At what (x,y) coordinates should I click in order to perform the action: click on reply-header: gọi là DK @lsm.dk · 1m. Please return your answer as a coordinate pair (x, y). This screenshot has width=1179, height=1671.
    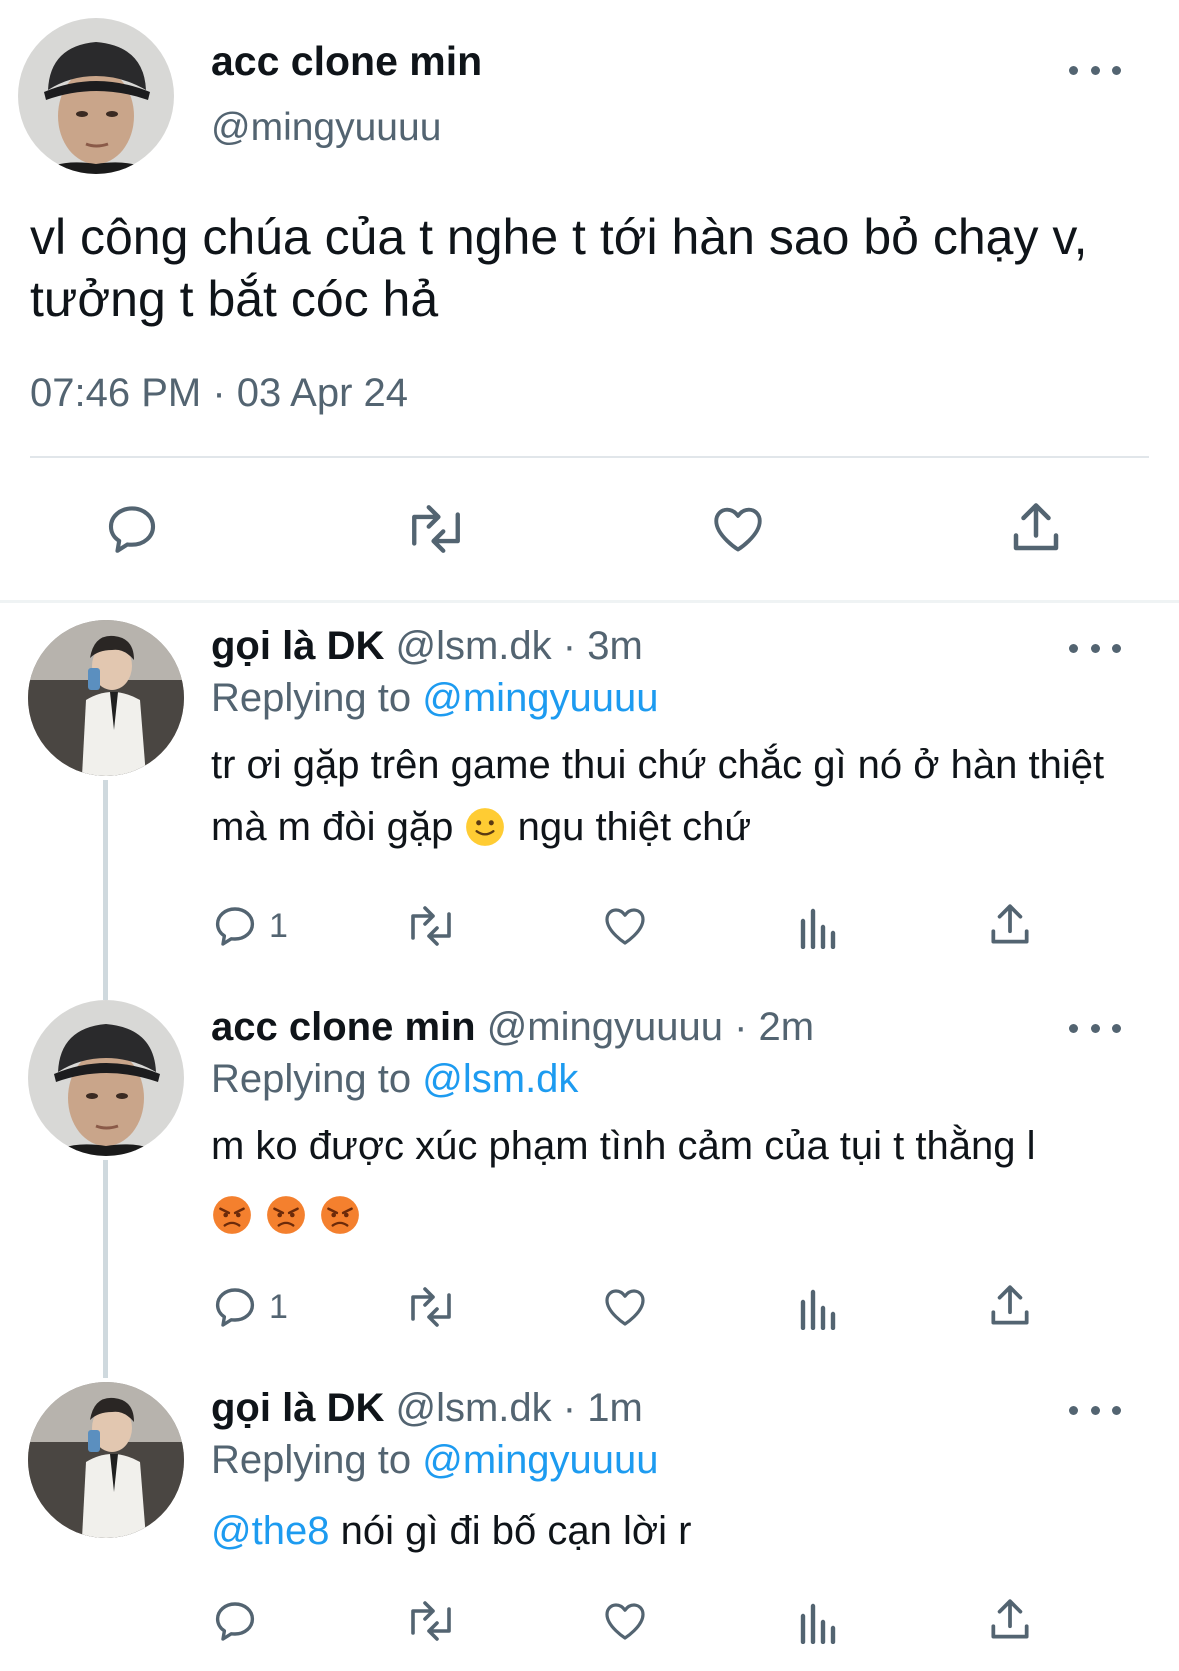
    Looking at the image, I should click on (427, 1408).